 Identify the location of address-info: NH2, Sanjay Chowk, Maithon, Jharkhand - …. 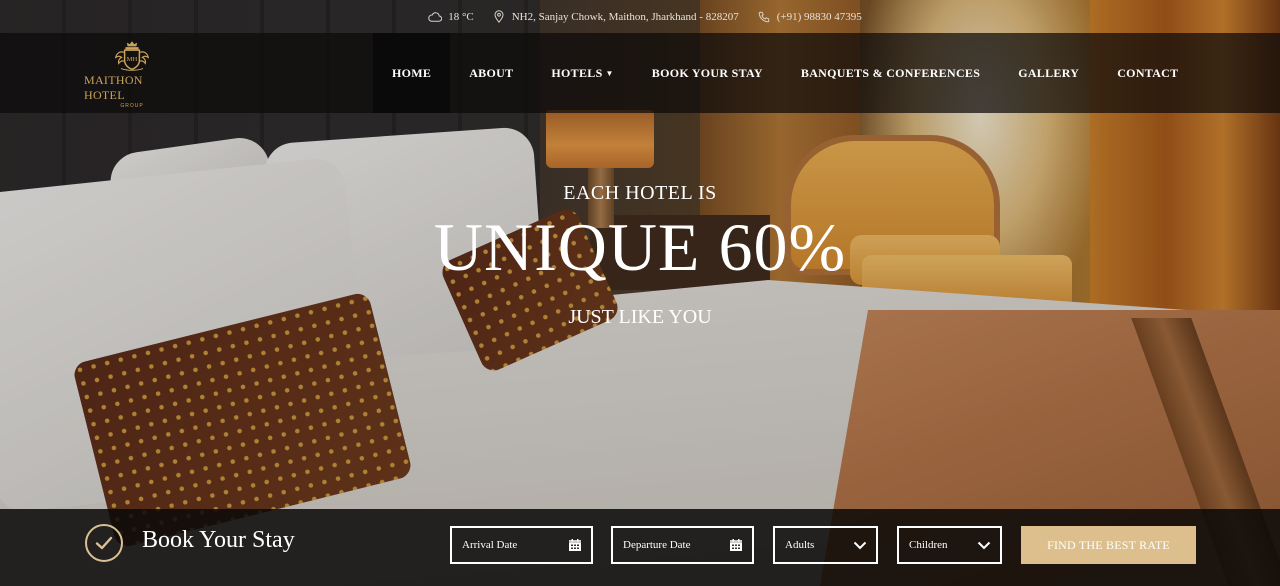
(615, 17).